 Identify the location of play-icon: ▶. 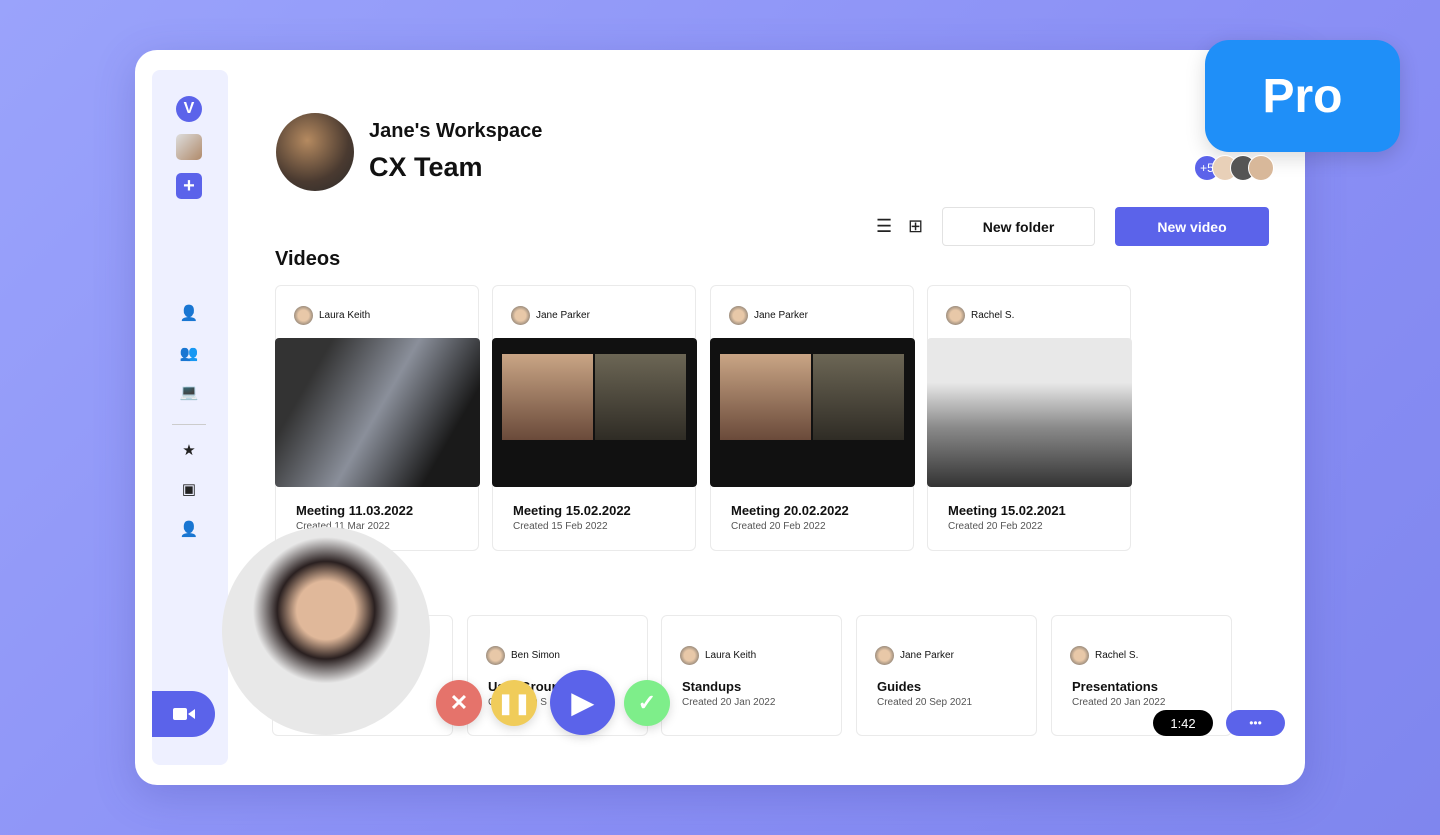
(582, 702).